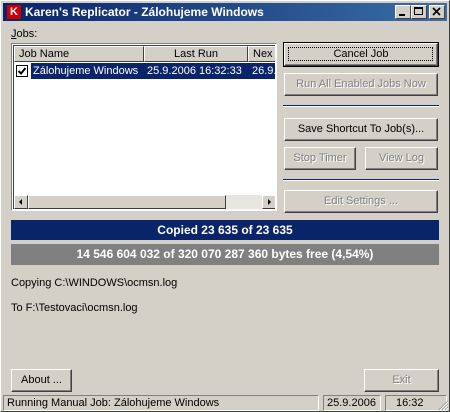 The image size is (450, 412). I want to click on close-icon, so click(436, 11).